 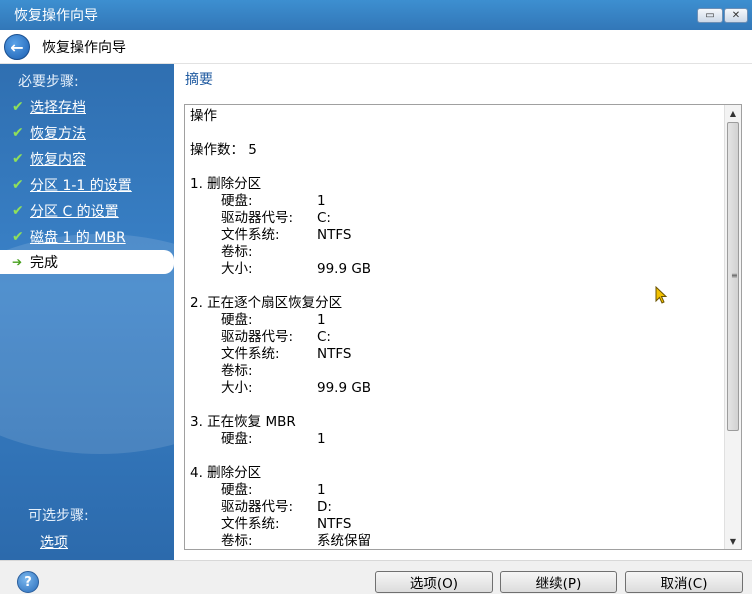 I want to click on scroll-down-icon: ▼, so click(x=733, y=541).